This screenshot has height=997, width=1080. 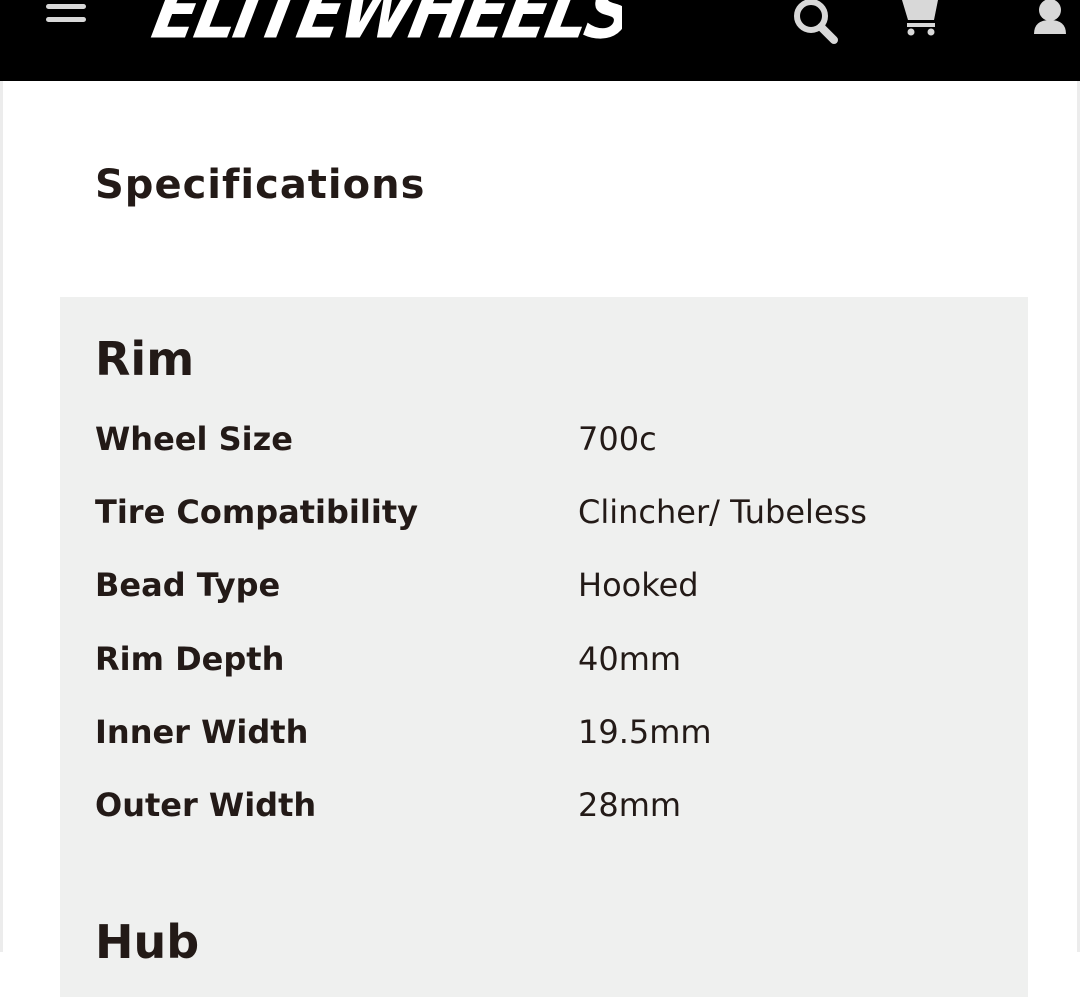 I want to click on spec-row-wheel-size: Wheel Size 700c, so click(x=545, y=439).